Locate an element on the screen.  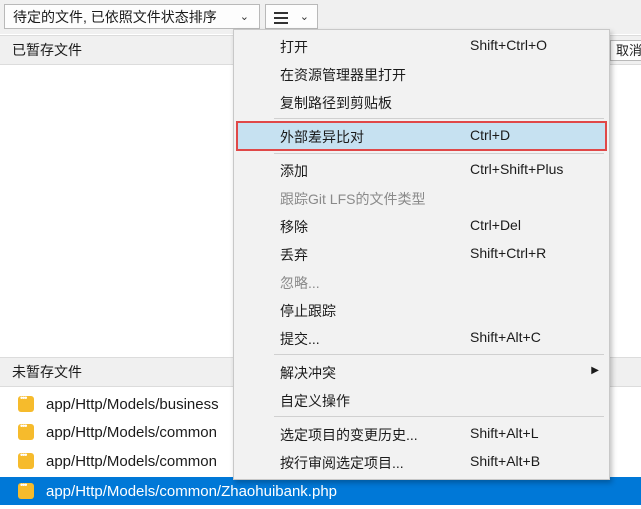
menu-item-shortcut: Ctrl+D is located at coordinates (490, 135).